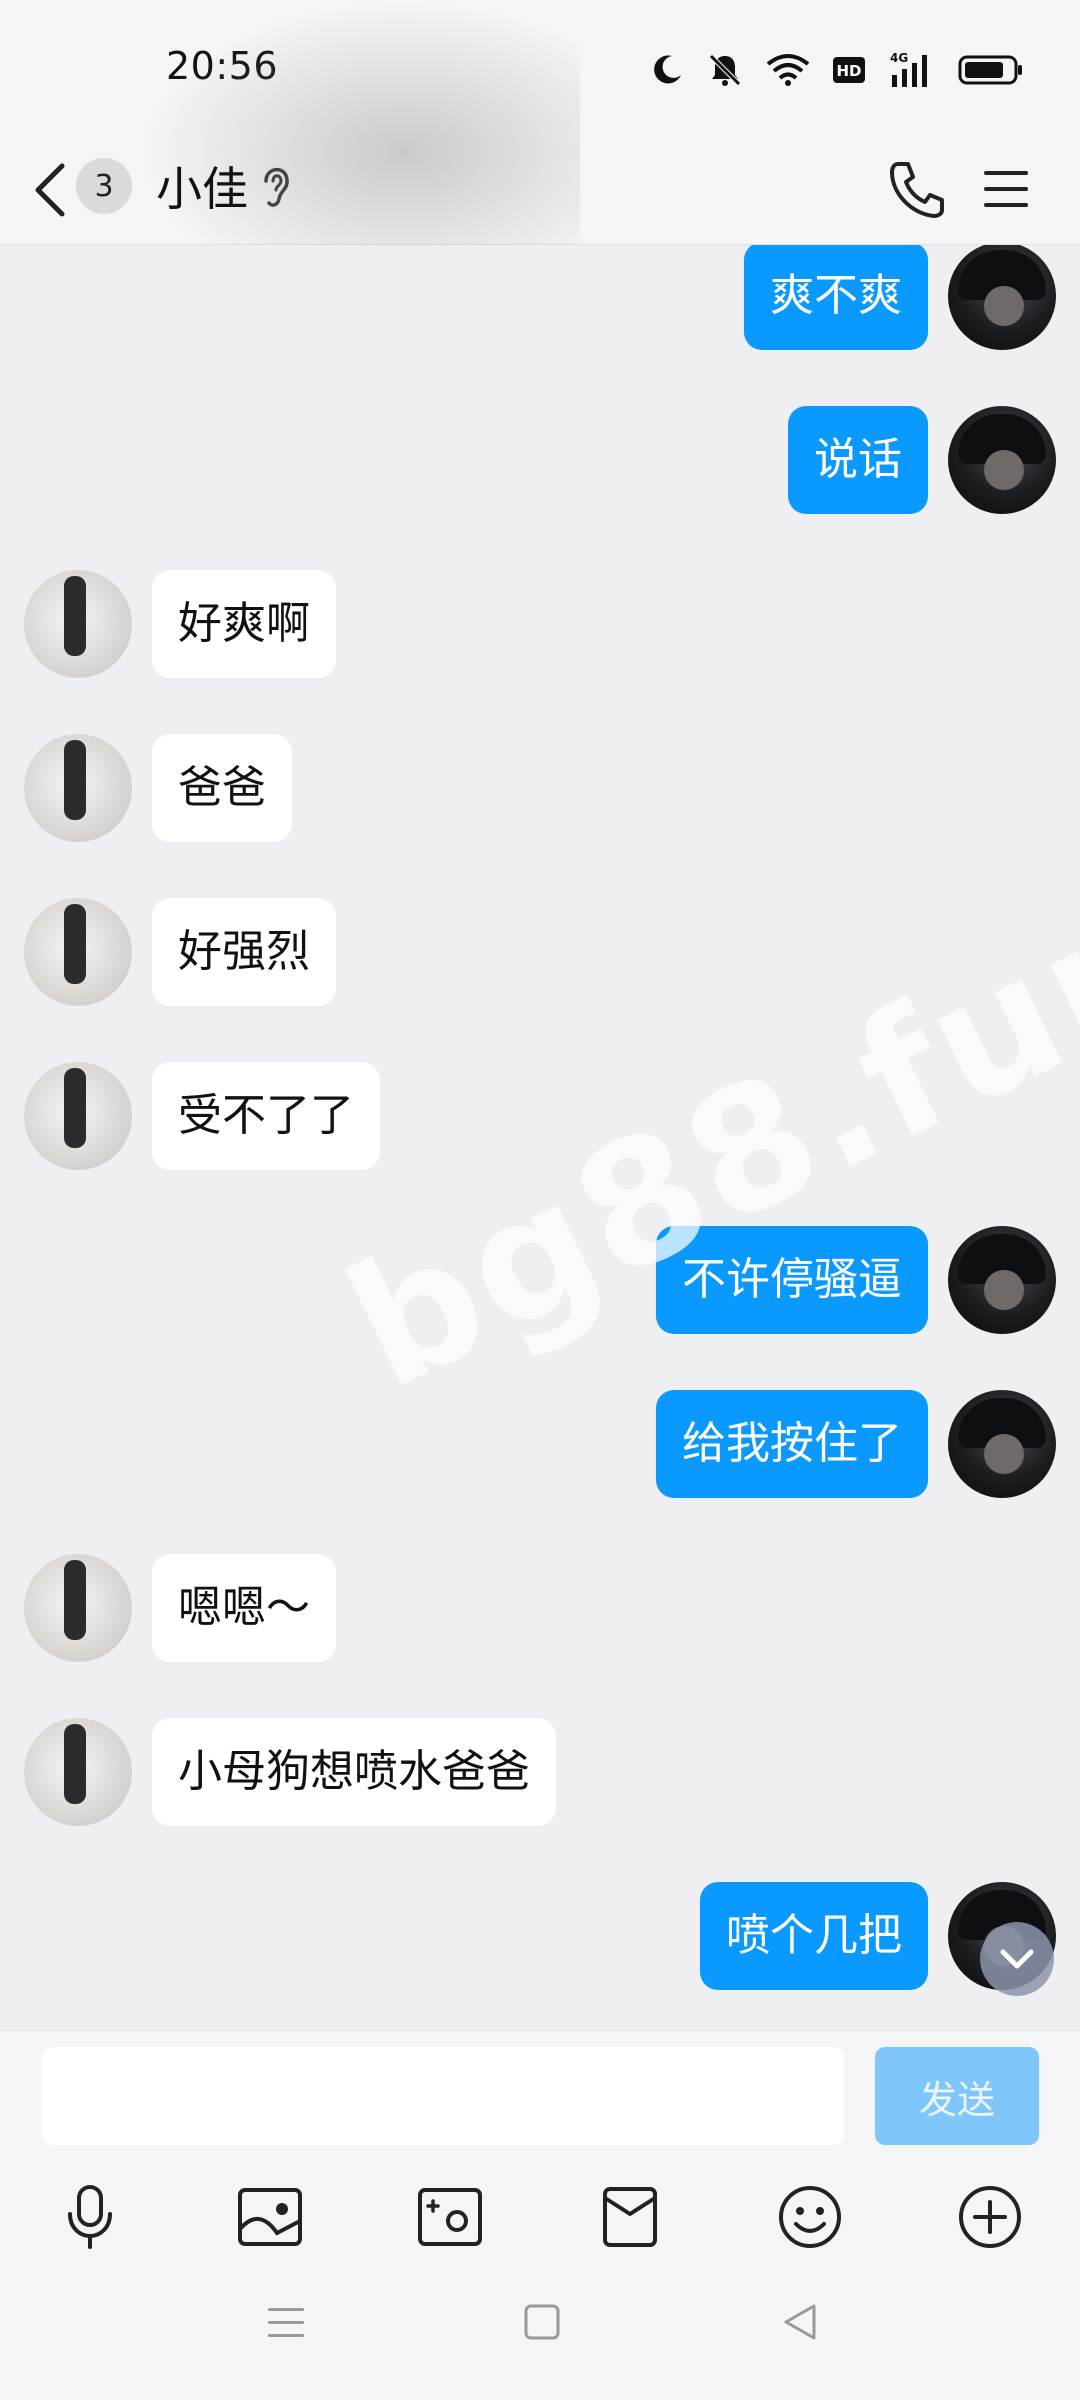  Describe the element at coordinates (899, 58) in the screenshot. I see `svg-text: 4G` at that location.